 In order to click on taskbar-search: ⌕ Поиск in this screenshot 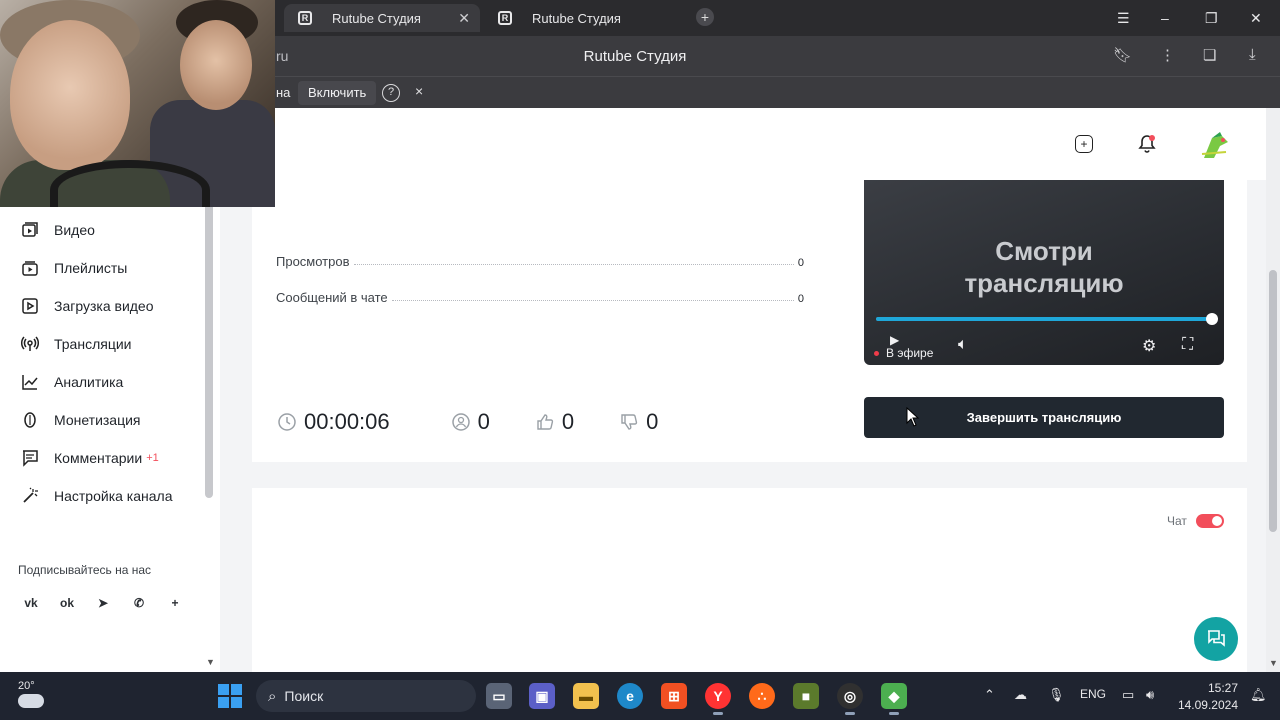, I will do `click(366, 696)`.